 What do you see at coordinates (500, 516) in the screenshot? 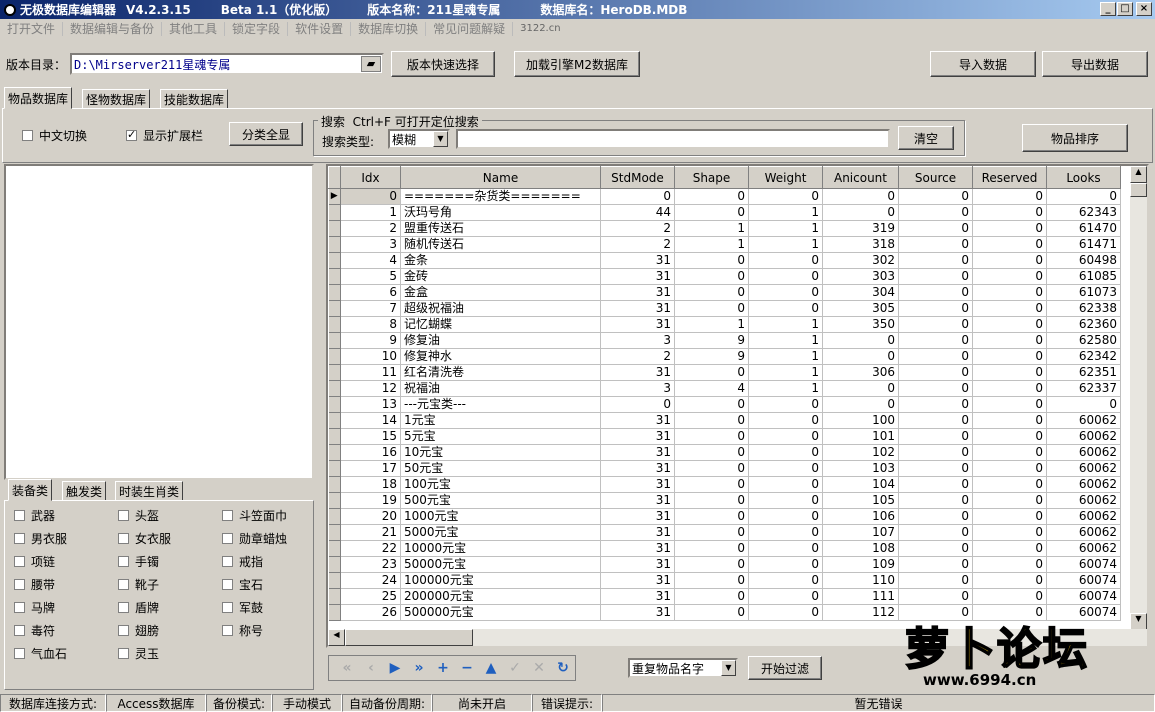
I see `cell-name: 1000元宝` at bounding box center [500, 516].